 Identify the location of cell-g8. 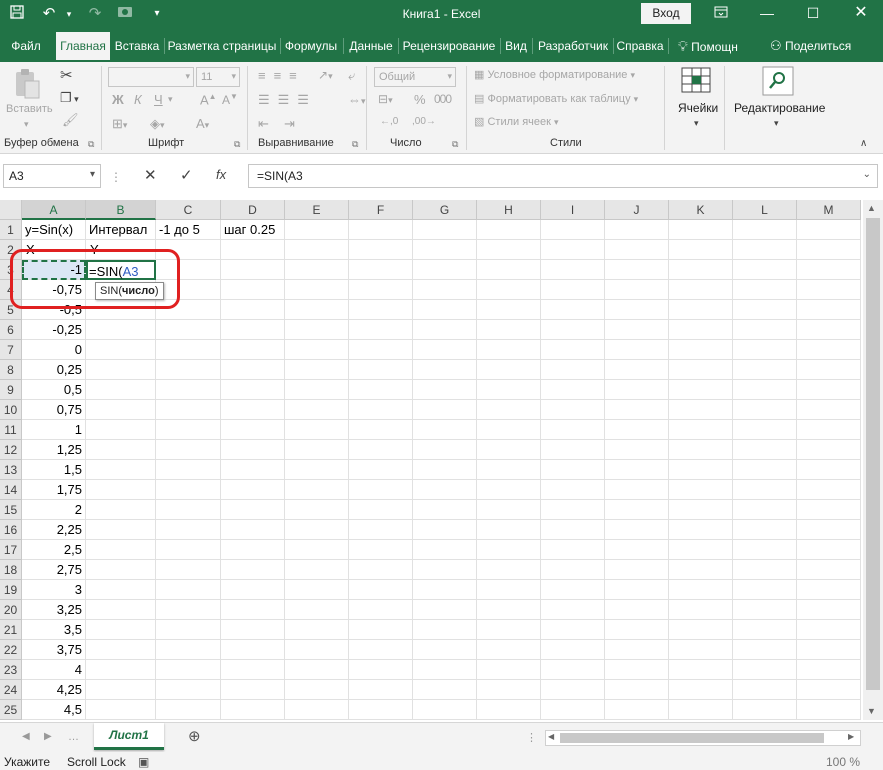
(445, 370).